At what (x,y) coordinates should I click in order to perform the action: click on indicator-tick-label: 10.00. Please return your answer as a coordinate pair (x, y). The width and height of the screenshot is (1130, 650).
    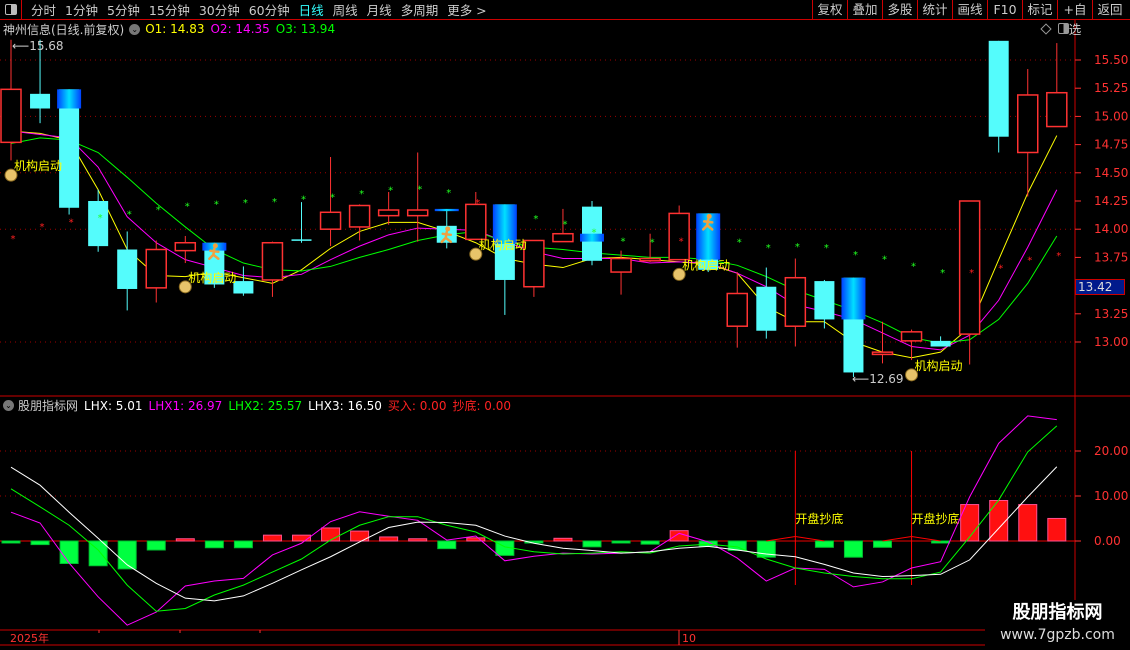
    Looking at the image, I should click on (1111, 496).